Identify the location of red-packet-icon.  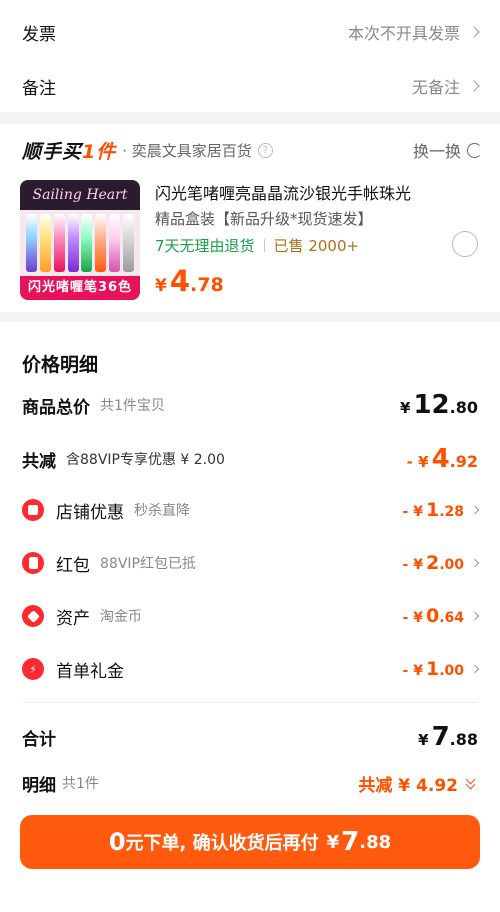
(33, 563).